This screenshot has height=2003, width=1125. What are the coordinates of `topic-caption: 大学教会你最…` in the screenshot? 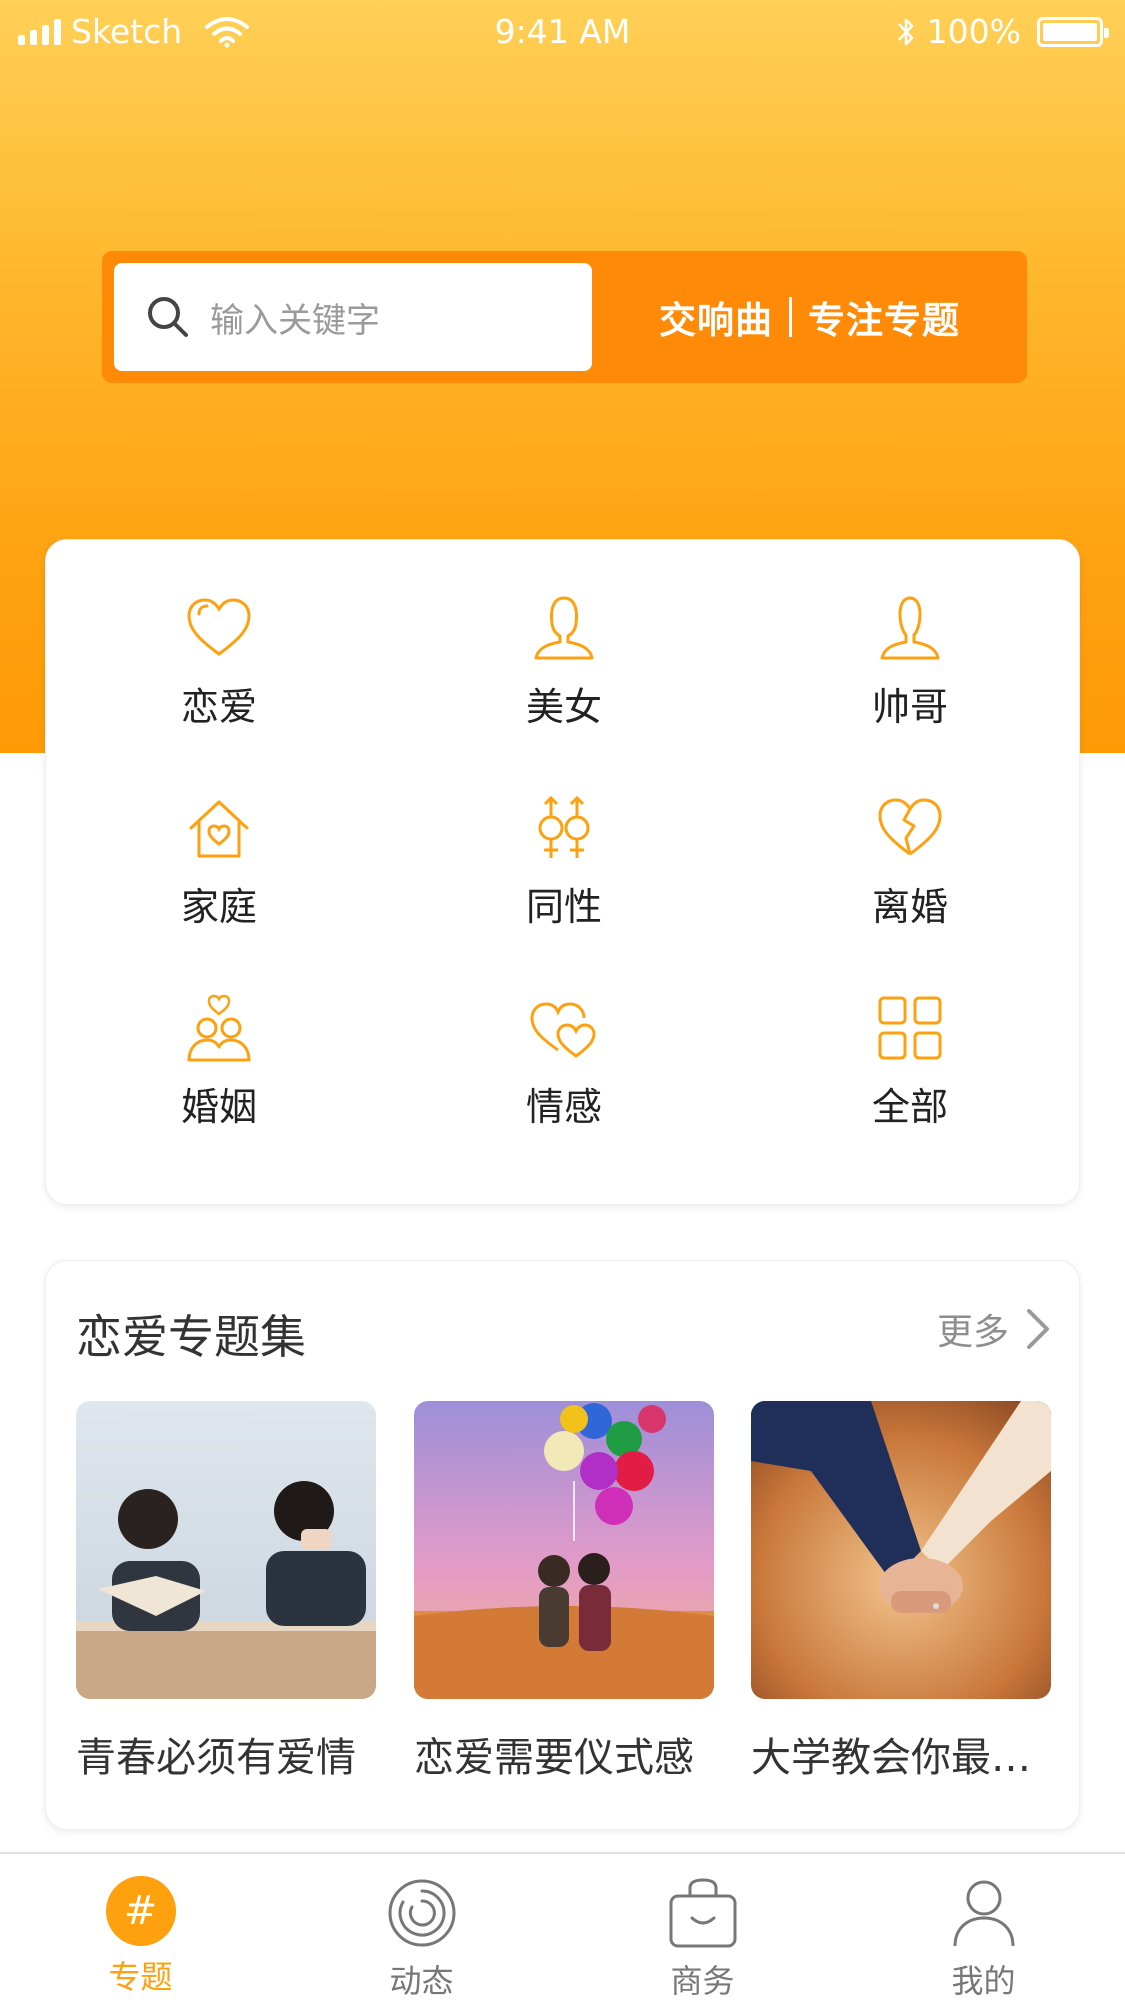 It's located at (891, 1758).